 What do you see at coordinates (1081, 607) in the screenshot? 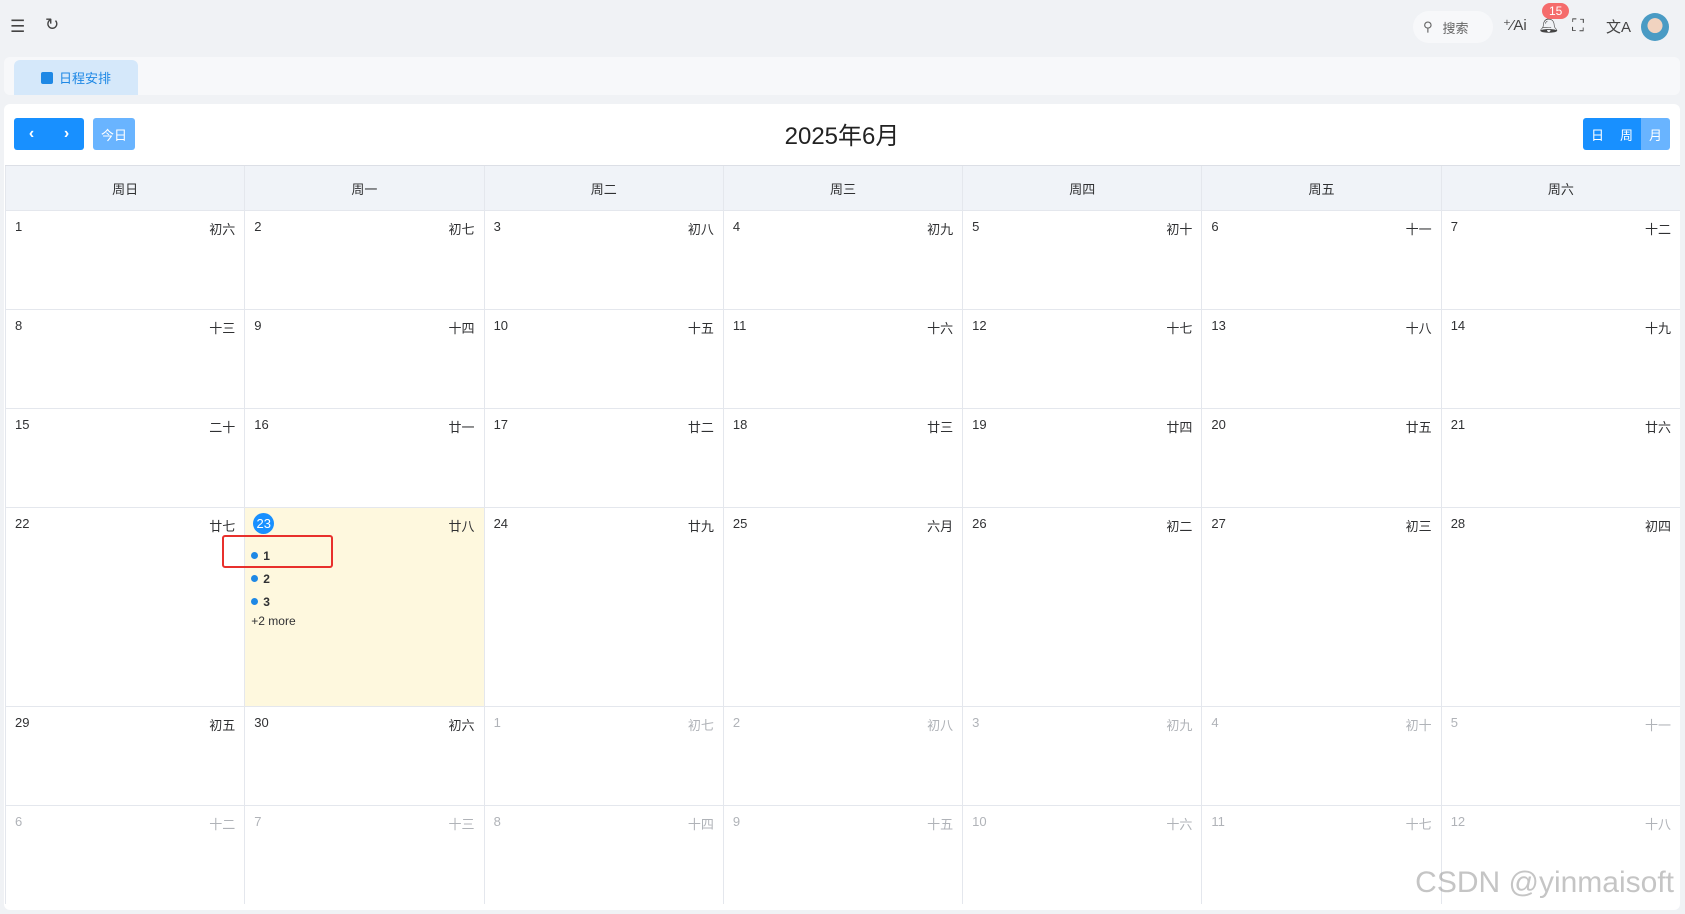
I see `day-cell: 26 初二` at bounding box center [1081, 607].